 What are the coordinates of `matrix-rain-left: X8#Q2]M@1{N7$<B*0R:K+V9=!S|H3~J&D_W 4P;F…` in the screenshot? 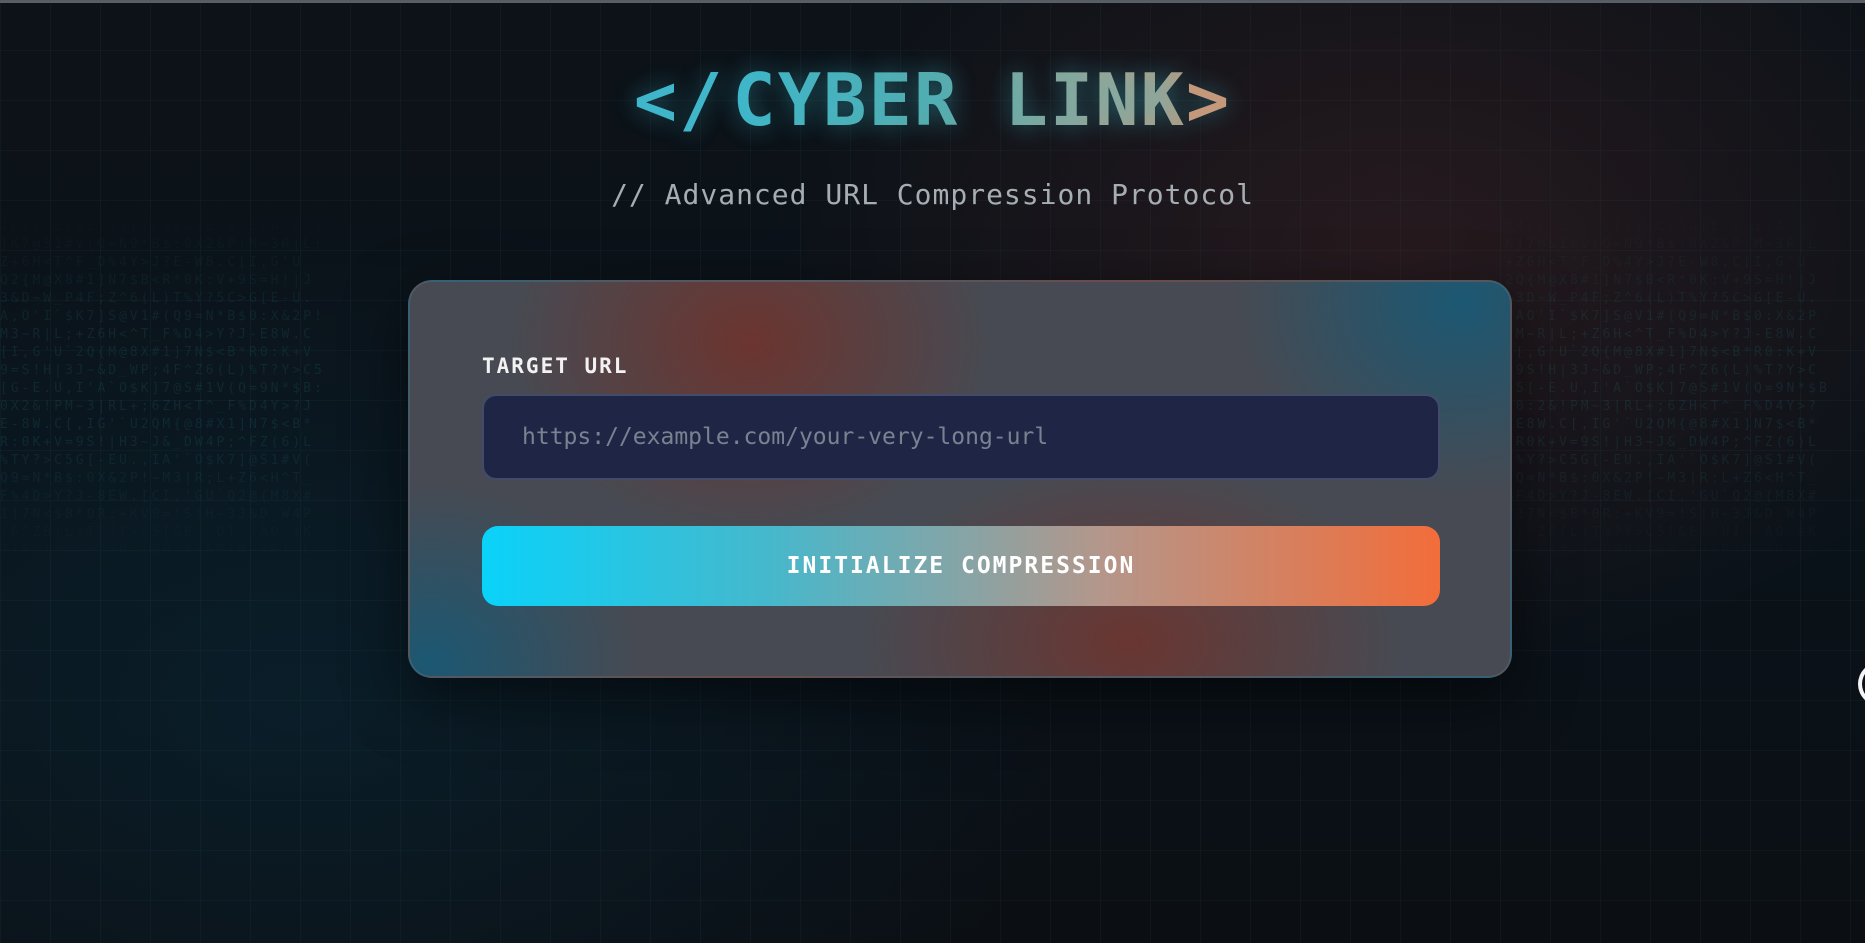 It's located at (189, 379).